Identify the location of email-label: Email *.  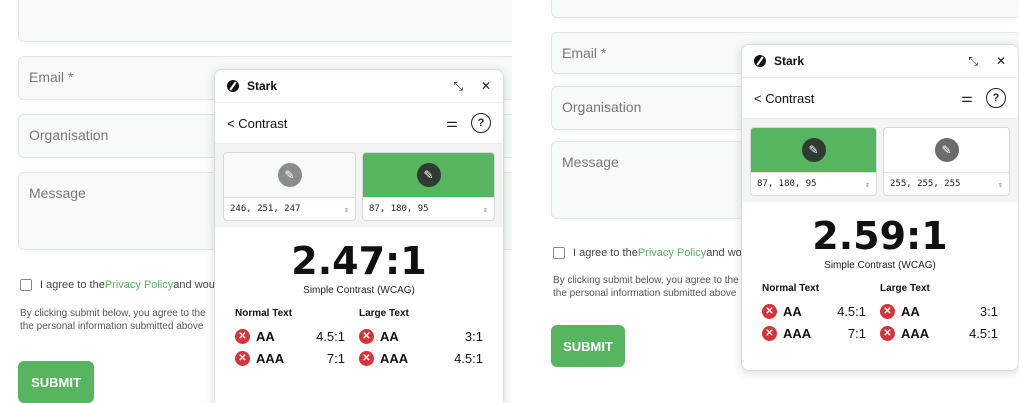
(51, 77).